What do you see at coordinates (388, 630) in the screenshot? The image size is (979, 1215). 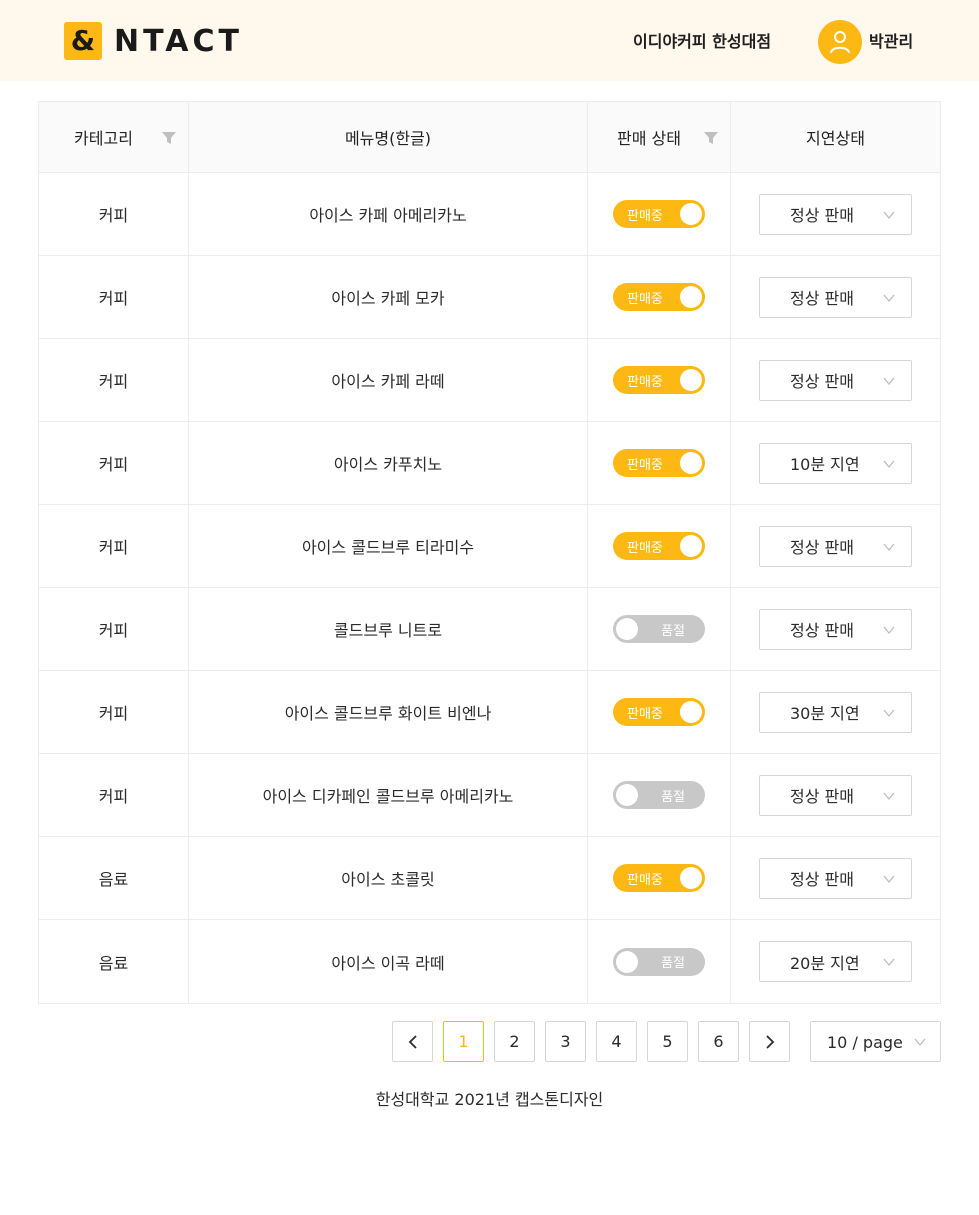 I see `menu-name-text: 콜드브루 니트로` at bounding box center [388, 630].